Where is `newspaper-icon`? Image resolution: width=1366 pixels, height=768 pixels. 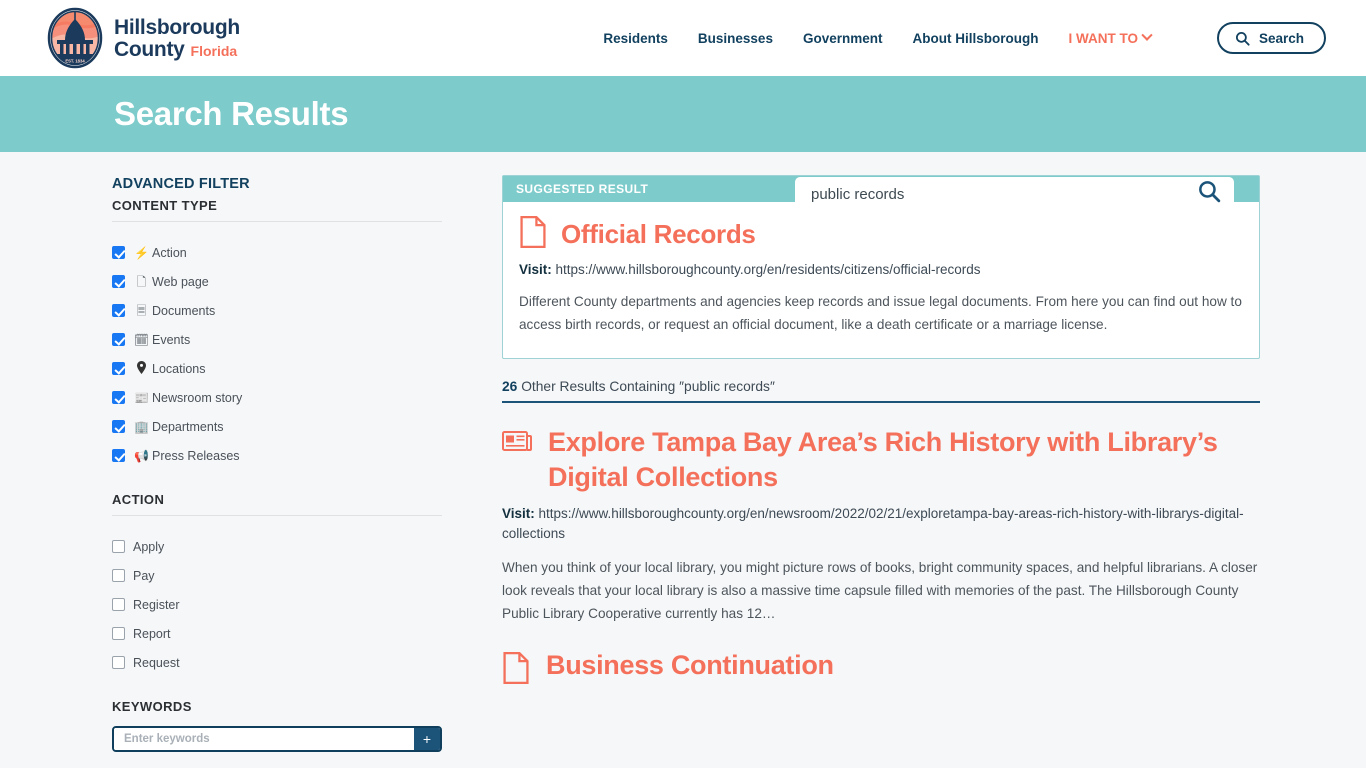 newspaper-icon is located at coordinates (517, 443).